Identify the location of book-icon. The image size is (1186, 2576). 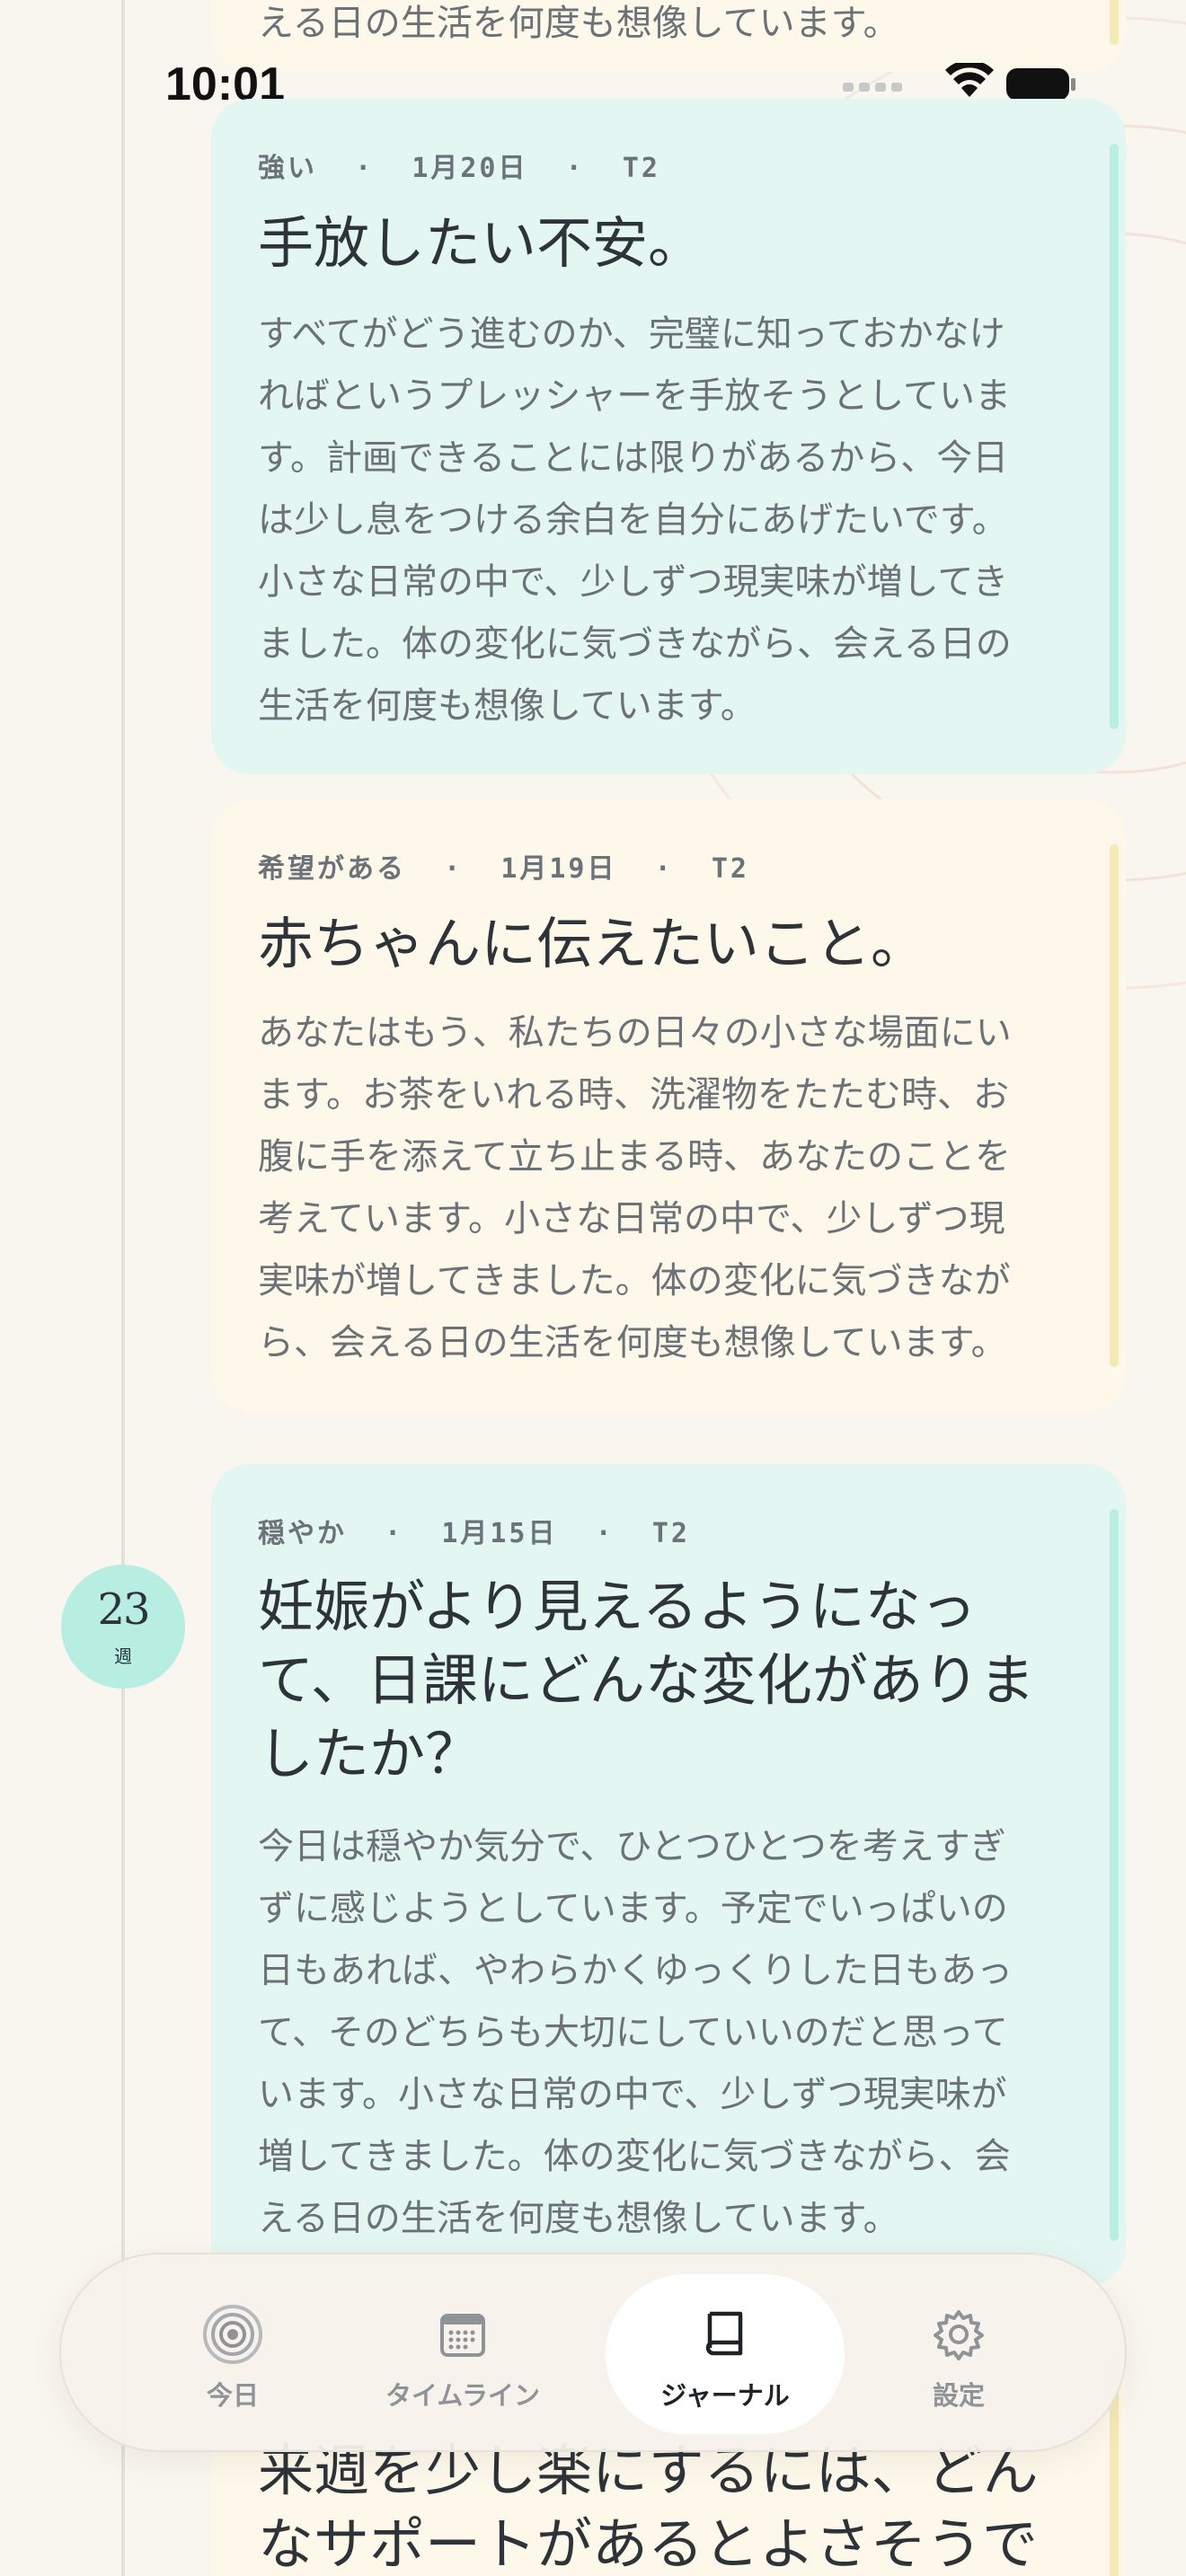
(724, 2333).